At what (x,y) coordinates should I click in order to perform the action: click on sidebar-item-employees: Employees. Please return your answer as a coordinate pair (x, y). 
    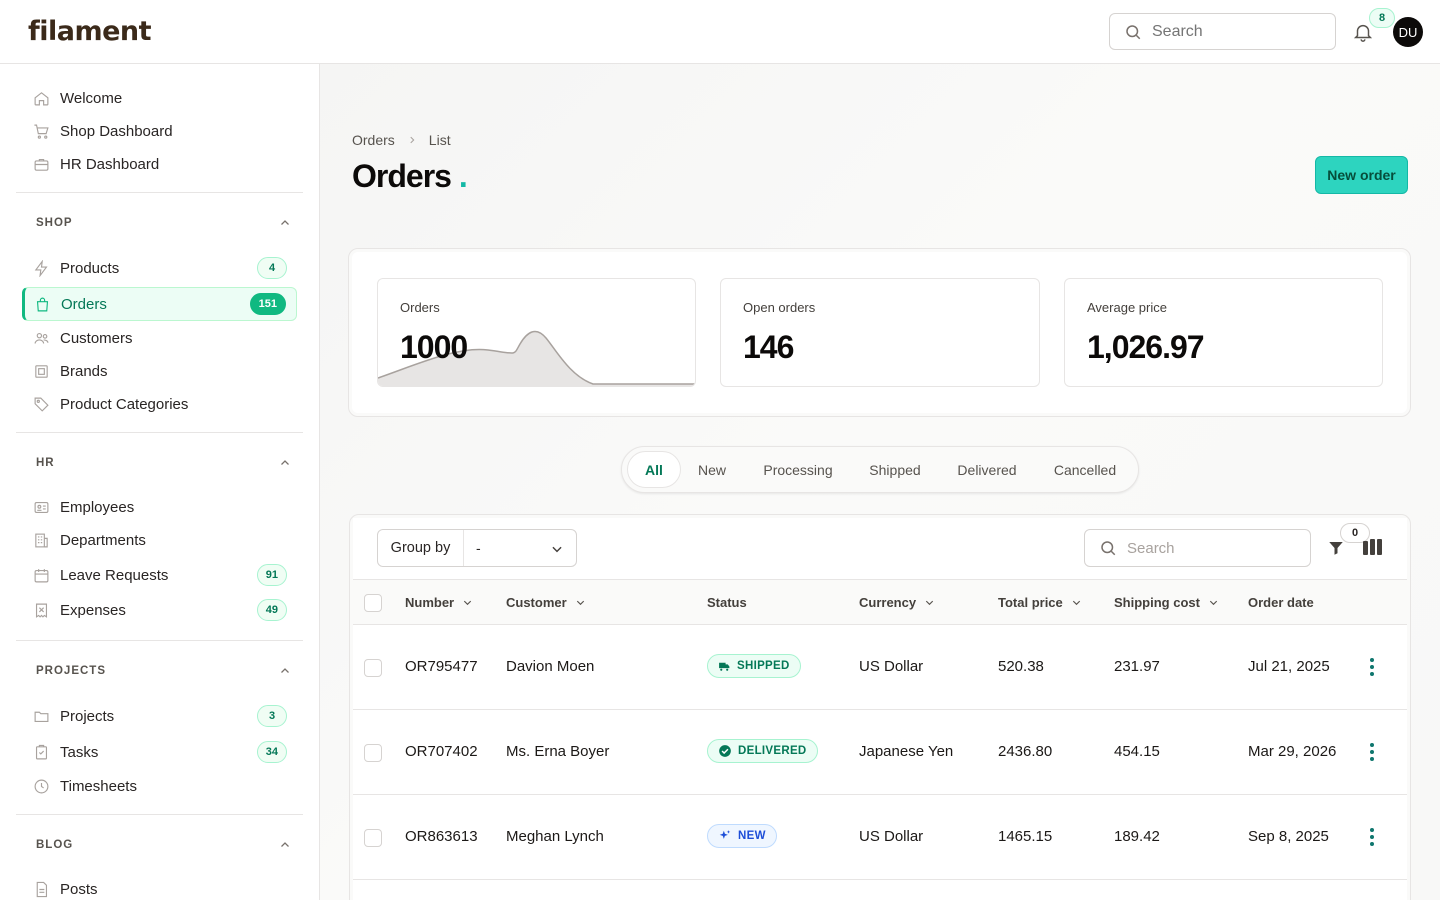
    Looking at the image, I should click on (159, 507).